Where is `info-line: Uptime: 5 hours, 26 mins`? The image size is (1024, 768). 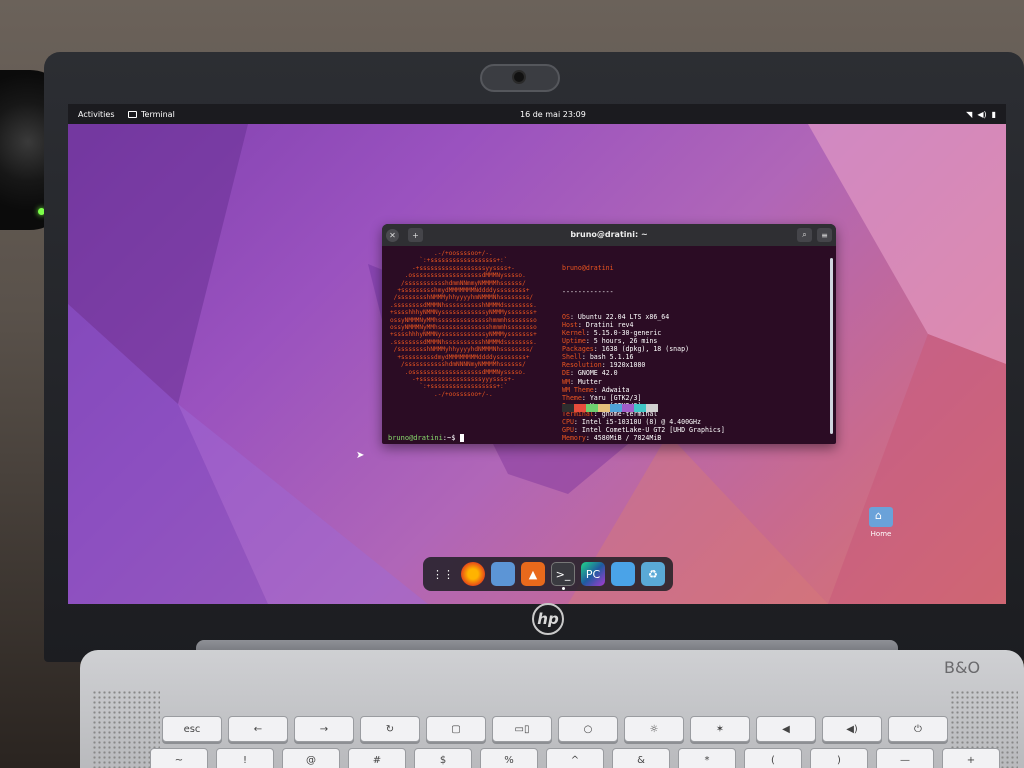 info-line: Uptime: 5 hours, 26 mins is located at coordinates (643, 341).